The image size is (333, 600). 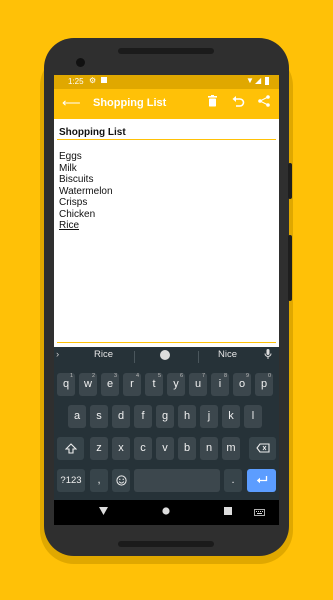 I want to click on key-w: 2w, so click(x=88, y=384).